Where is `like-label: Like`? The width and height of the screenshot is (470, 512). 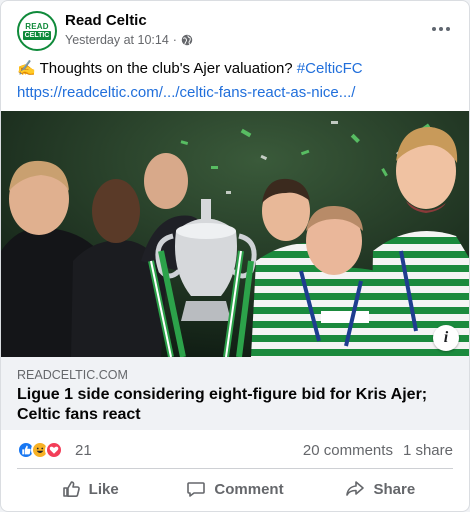
like-label: Like is located at coordinates (103, 489).